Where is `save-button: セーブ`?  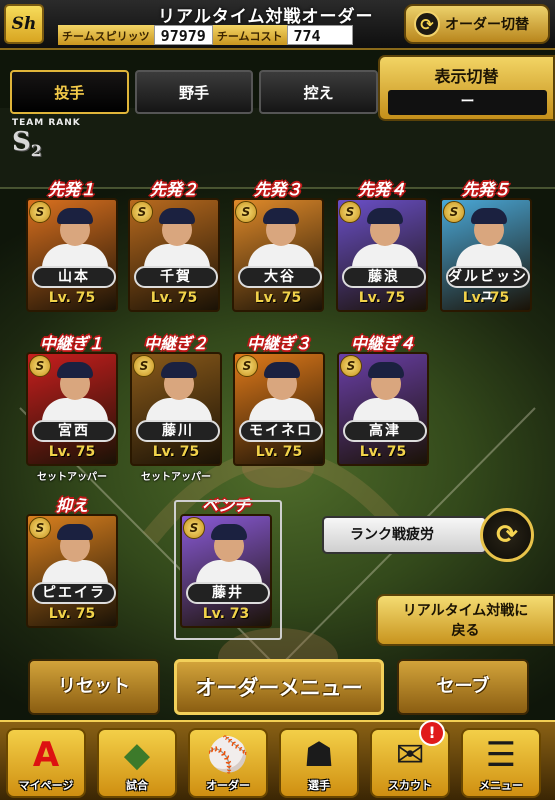
save-button: セーブ is located at coordinates (463, 687).